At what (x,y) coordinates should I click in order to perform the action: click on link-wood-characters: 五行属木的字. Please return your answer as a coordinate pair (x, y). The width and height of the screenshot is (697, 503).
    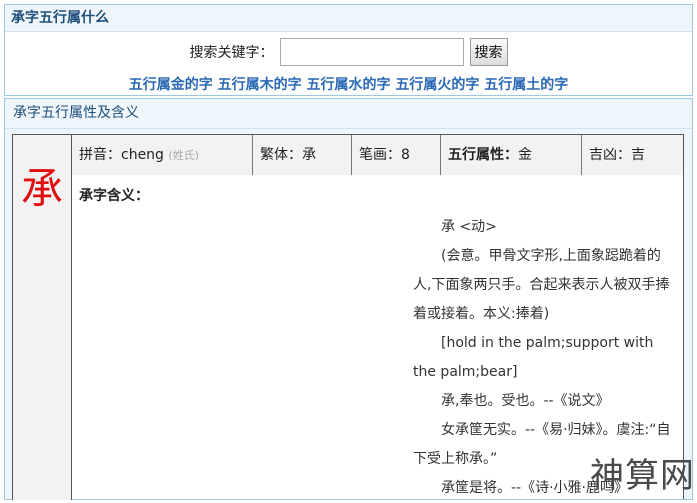
    Looking at the image, I should click on (260, 85).